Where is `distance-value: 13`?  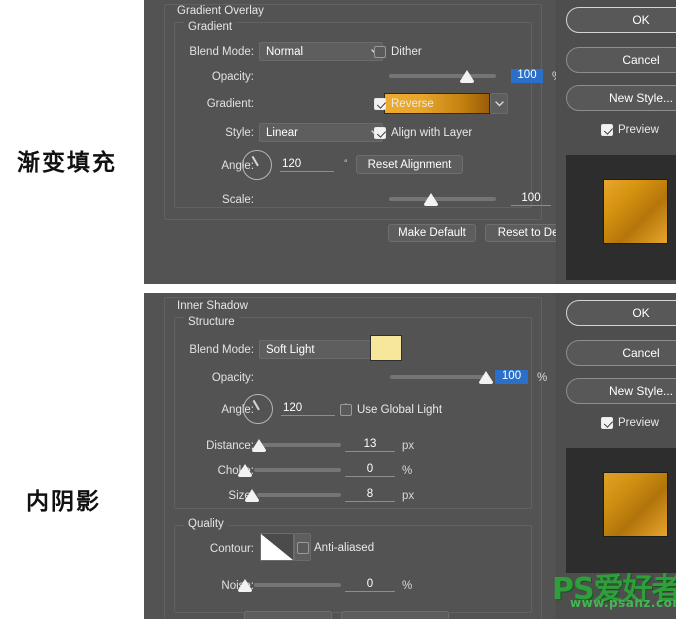
distance-value: 13 is located at coordinates (370, 444).